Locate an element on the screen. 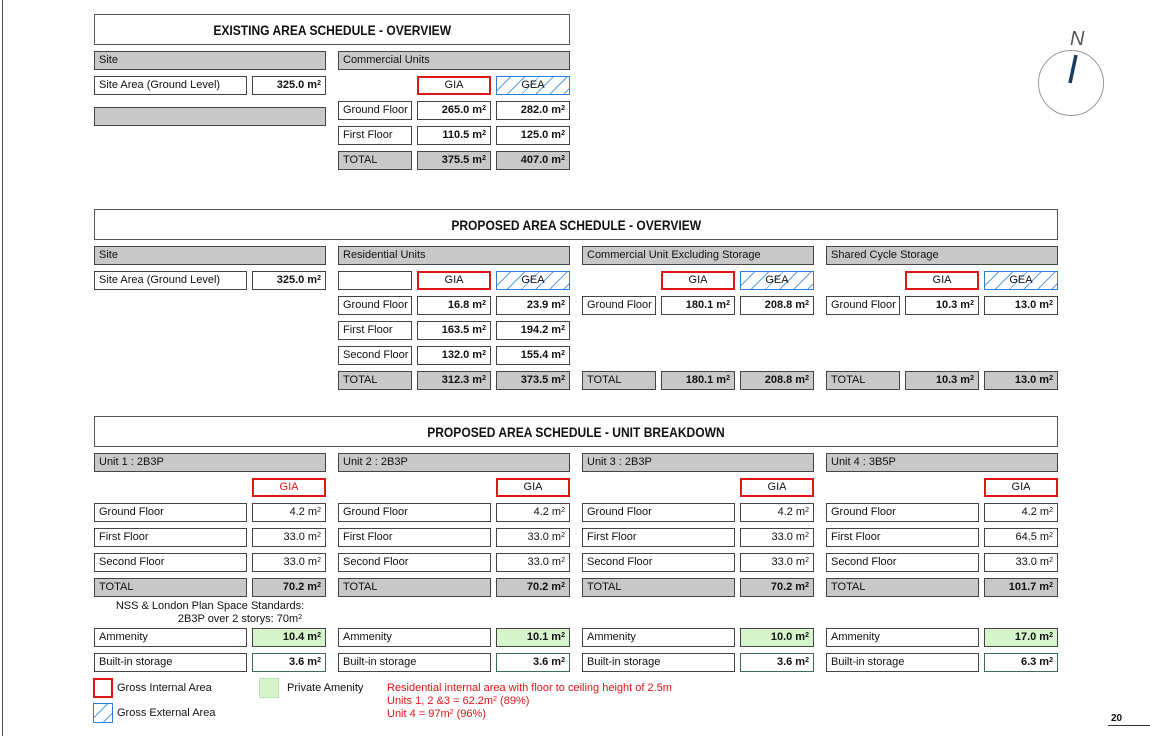  existing-site-area-label: Site Area (Ground Level) is located at coordinates (170, 85).